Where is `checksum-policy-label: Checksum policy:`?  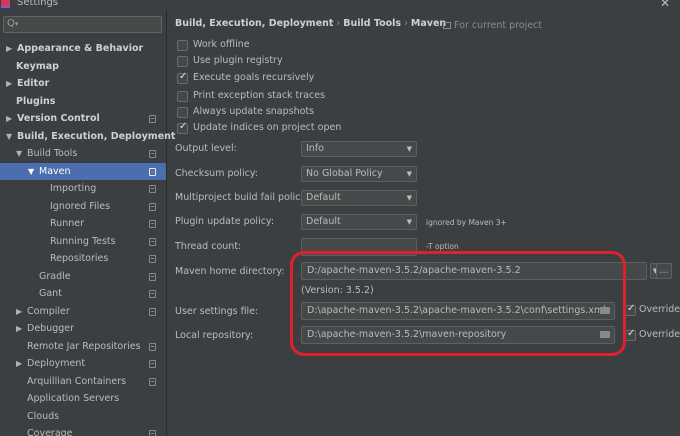 checksum-policy-label: Checksum policy: is located at coordinates (216, 173).